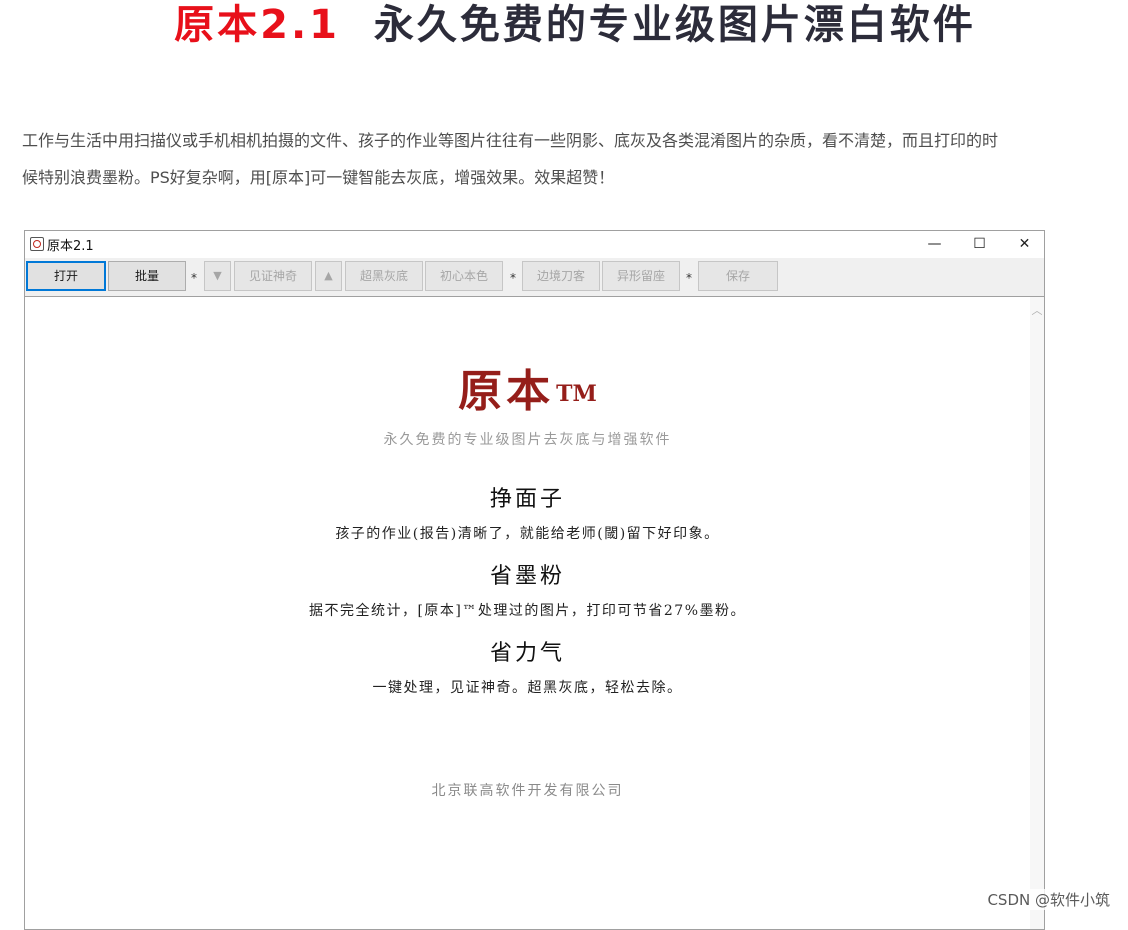  What do you see at coordinates (328, 276) in the screenshot?
I see `up-arrow-button: ▲` at bounding box center [328, 276].